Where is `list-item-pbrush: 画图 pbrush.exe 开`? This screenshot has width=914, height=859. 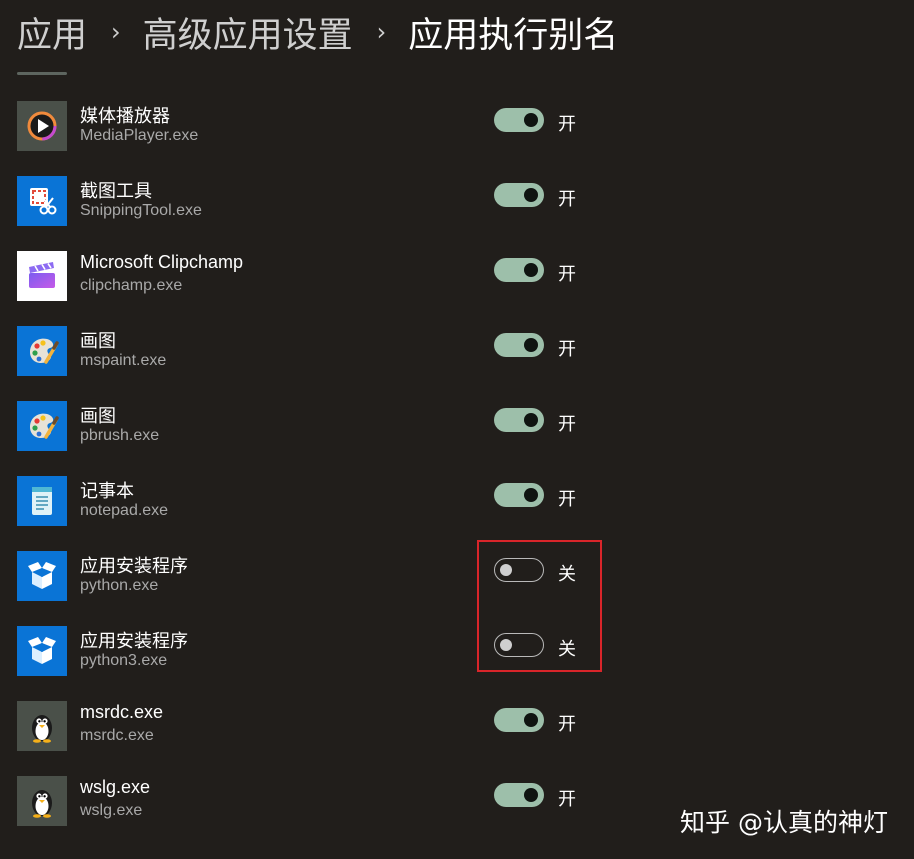 list-item-pbrush: 画图 pbrush.exe 开 is located at coordinates (457, 425).